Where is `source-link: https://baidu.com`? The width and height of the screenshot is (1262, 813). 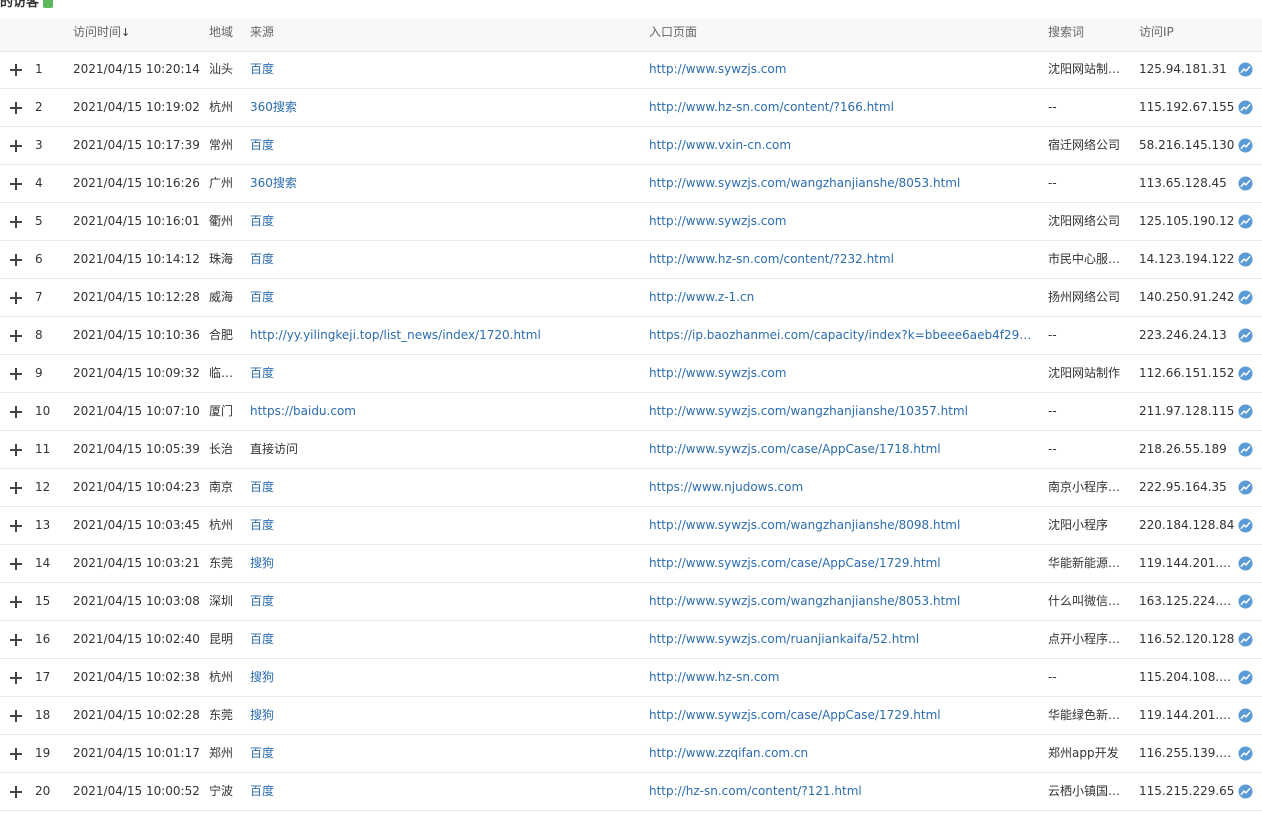 source-link: https://baidu.com is located at coordinates (445, 411).